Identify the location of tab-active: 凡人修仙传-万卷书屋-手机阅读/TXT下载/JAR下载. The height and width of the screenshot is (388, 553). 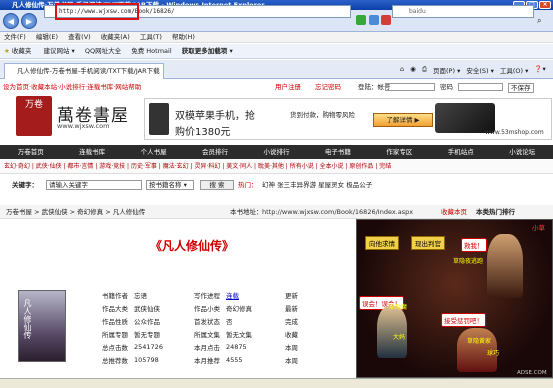
(84, 71).